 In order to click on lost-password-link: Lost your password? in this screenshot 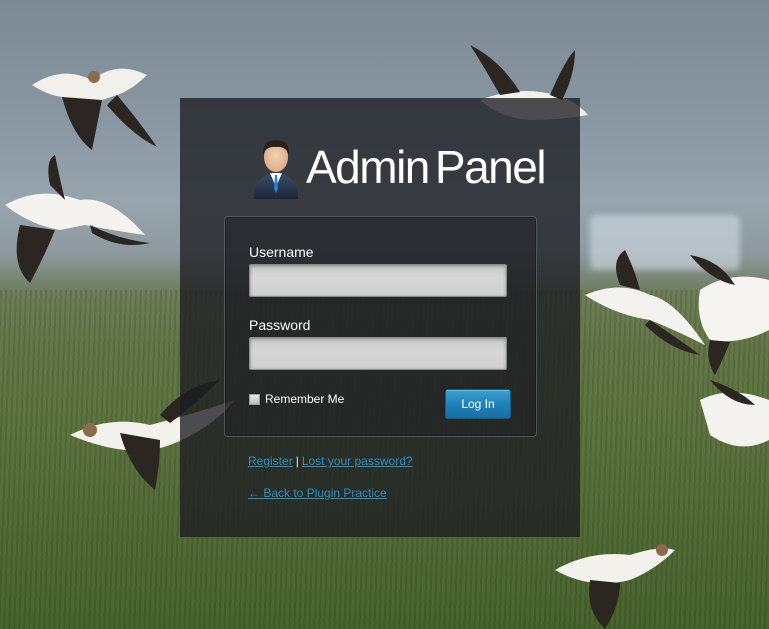, I will do `click(357, 461)`.